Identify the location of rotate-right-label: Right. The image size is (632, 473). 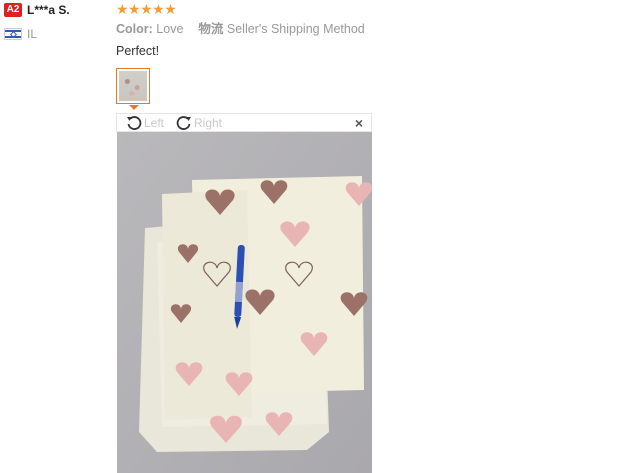
(208, 123).